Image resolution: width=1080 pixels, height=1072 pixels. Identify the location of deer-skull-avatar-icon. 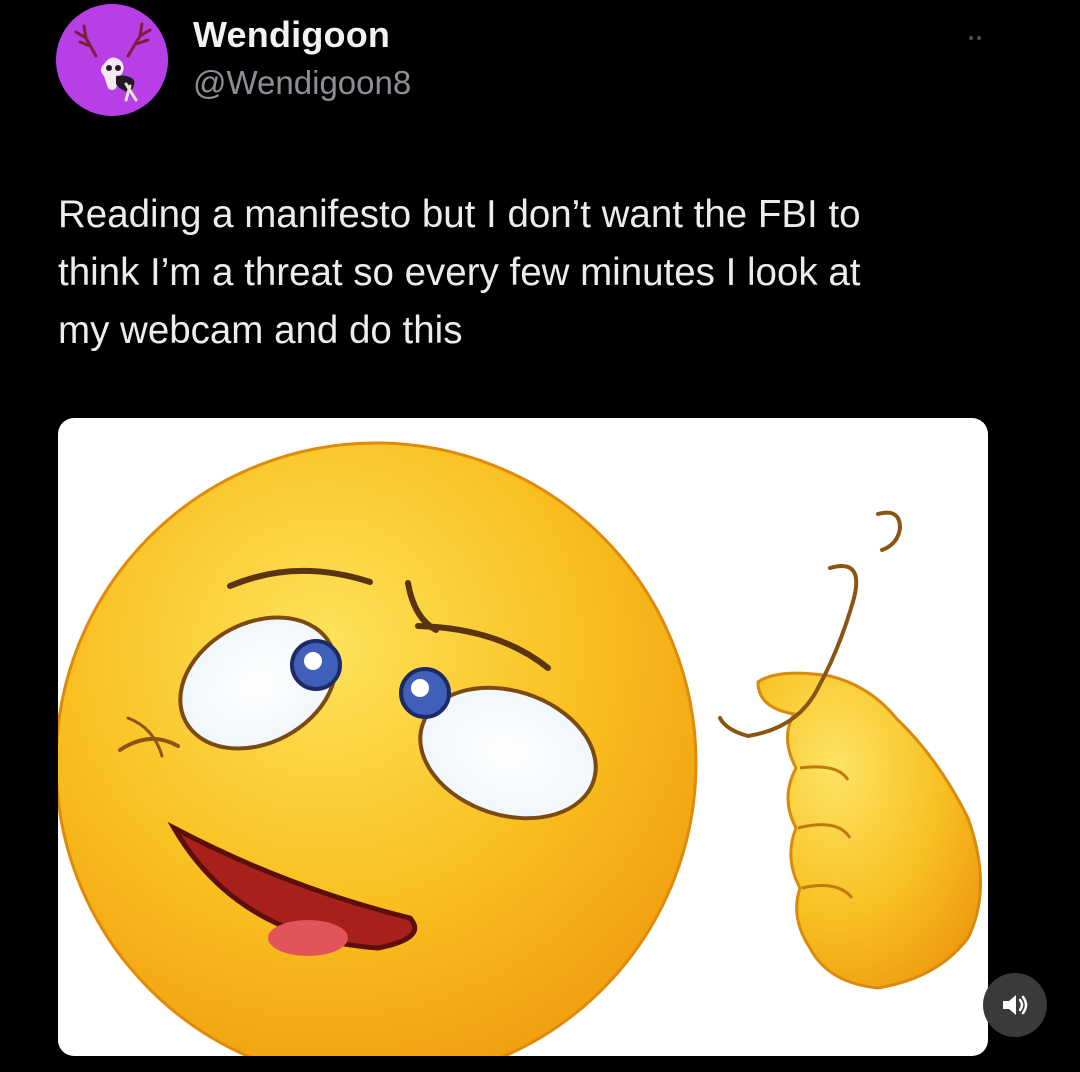
(112, 60).